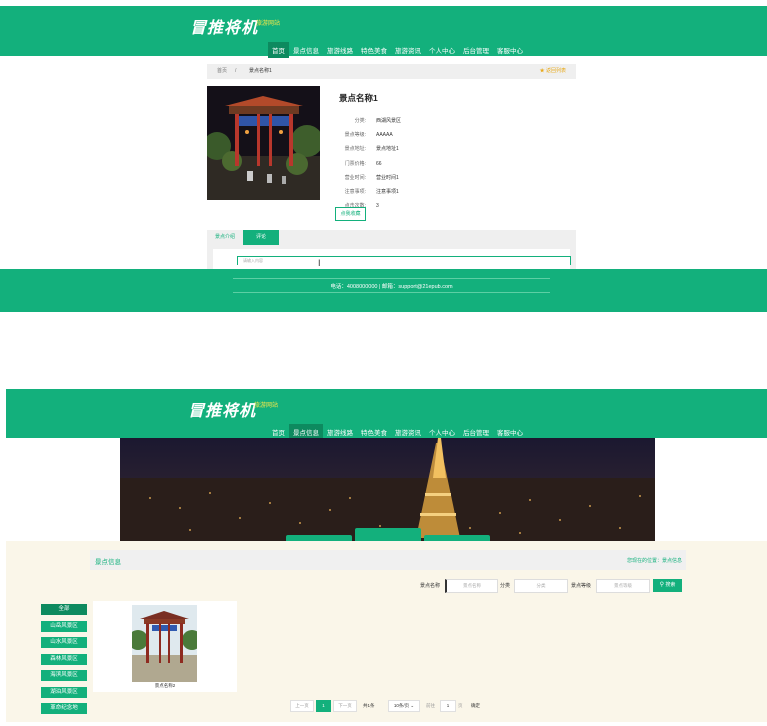  Describe the element at coordinates (436, 189) in the screenshot. I see `detail-field-row: 注意事项: 注意事项1` at that location.